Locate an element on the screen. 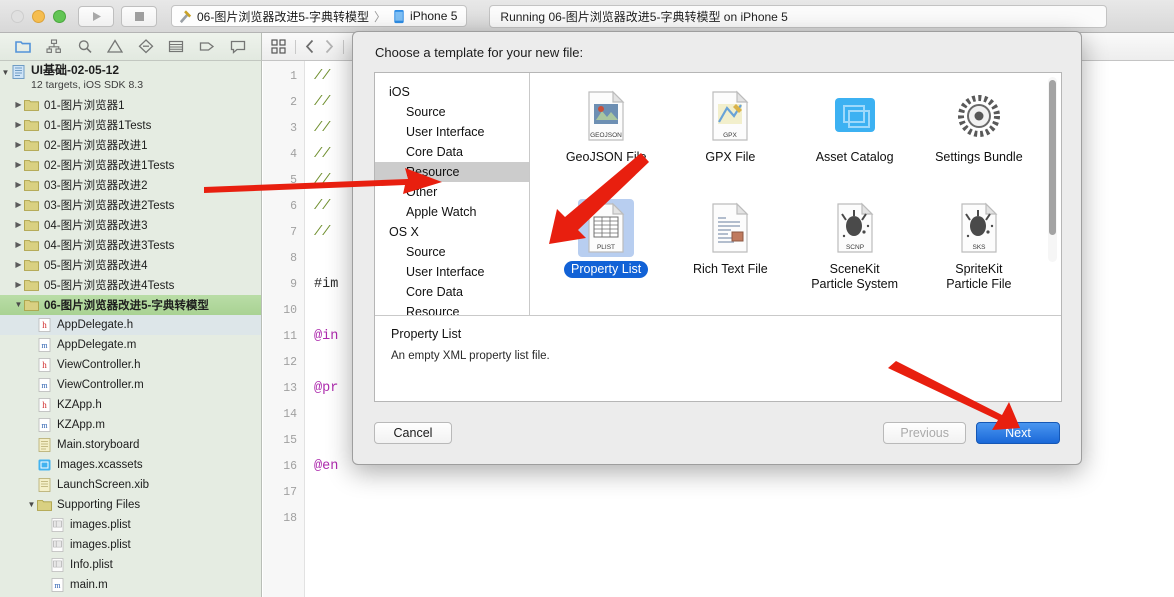  template-item: Rich Text File is located at coordinates (730, 257).